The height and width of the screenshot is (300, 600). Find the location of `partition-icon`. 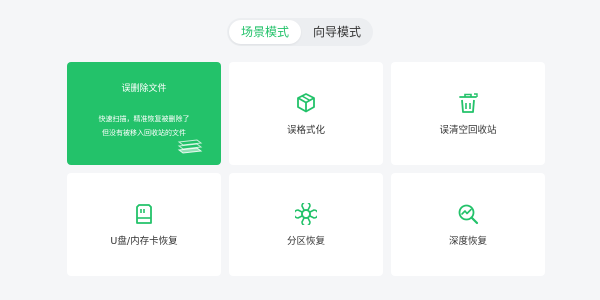

partition-icon is located at coordinates (306, 213).